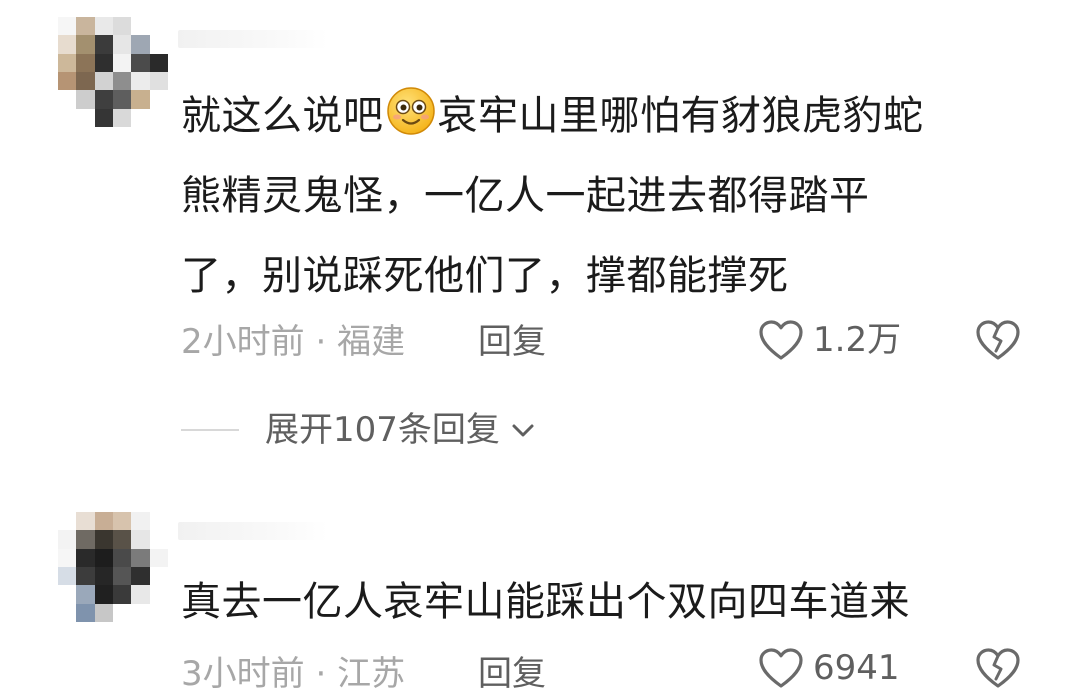 This screenshot has height=696, width=1080. What do you see at coordinates (210, 430) in the screenshot?
I see `divider-line` at bounding box center [210, 430].